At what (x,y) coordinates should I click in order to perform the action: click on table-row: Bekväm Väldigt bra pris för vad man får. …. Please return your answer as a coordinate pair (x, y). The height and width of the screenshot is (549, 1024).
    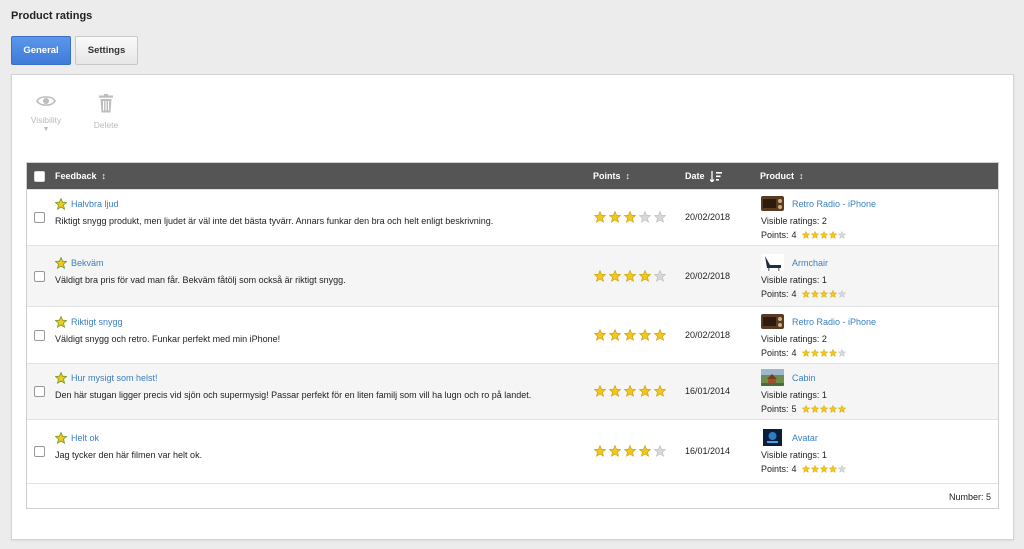
    Looking at the image, I should click on (512, 275).